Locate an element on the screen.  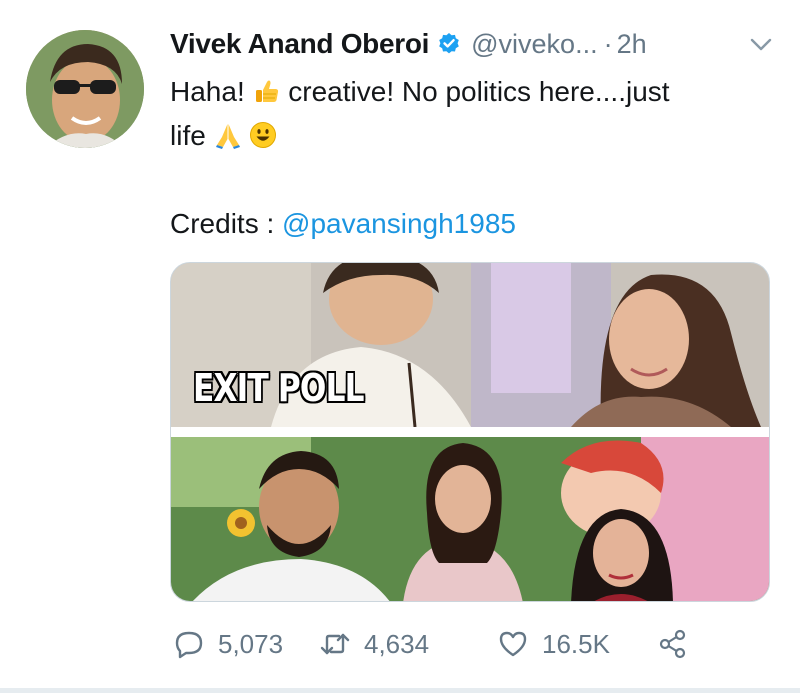
tweet-text-line-2: life is located at coordinates (475, 136).